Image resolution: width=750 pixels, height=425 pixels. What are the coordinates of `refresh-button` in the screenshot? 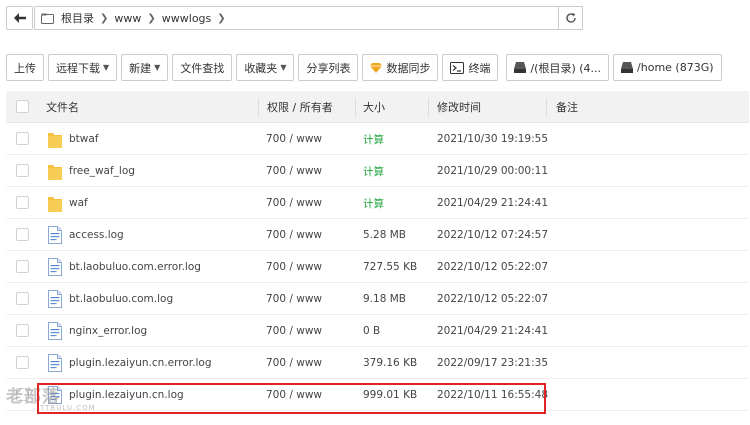 It's located at (570, 18).